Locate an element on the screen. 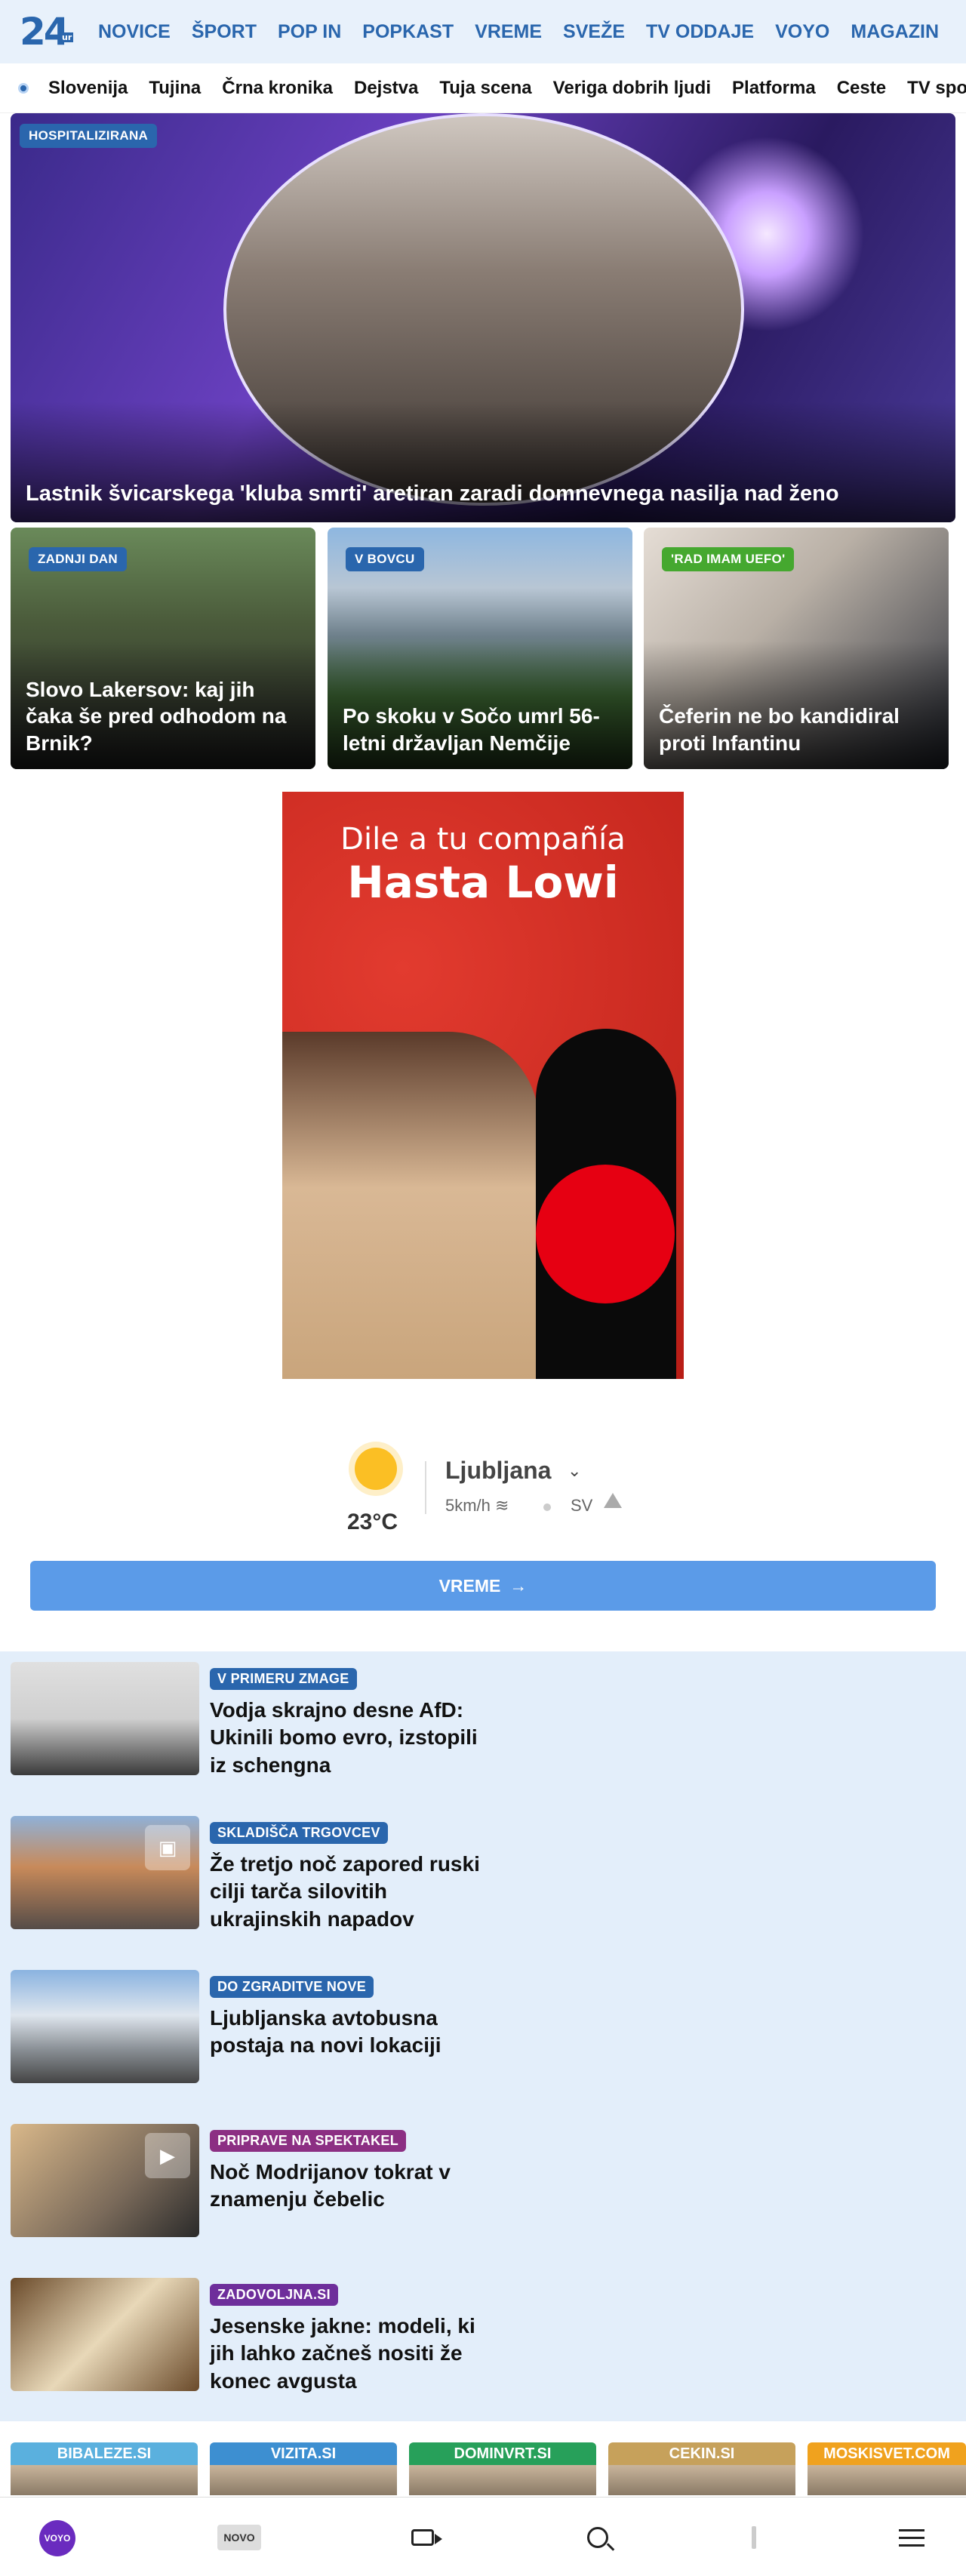 This screenshot has height=2576, width=966. nav-pop-in: POP IN is located at coordinates (309, 32).